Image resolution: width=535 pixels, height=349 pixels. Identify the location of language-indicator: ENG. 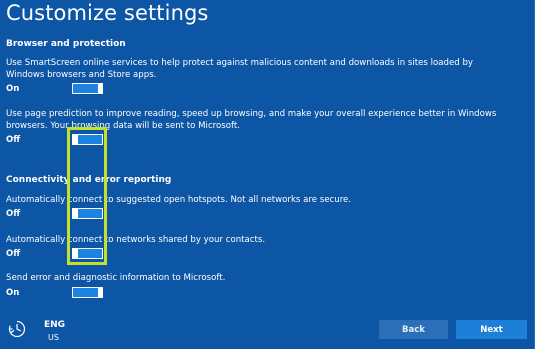
(54, 325).